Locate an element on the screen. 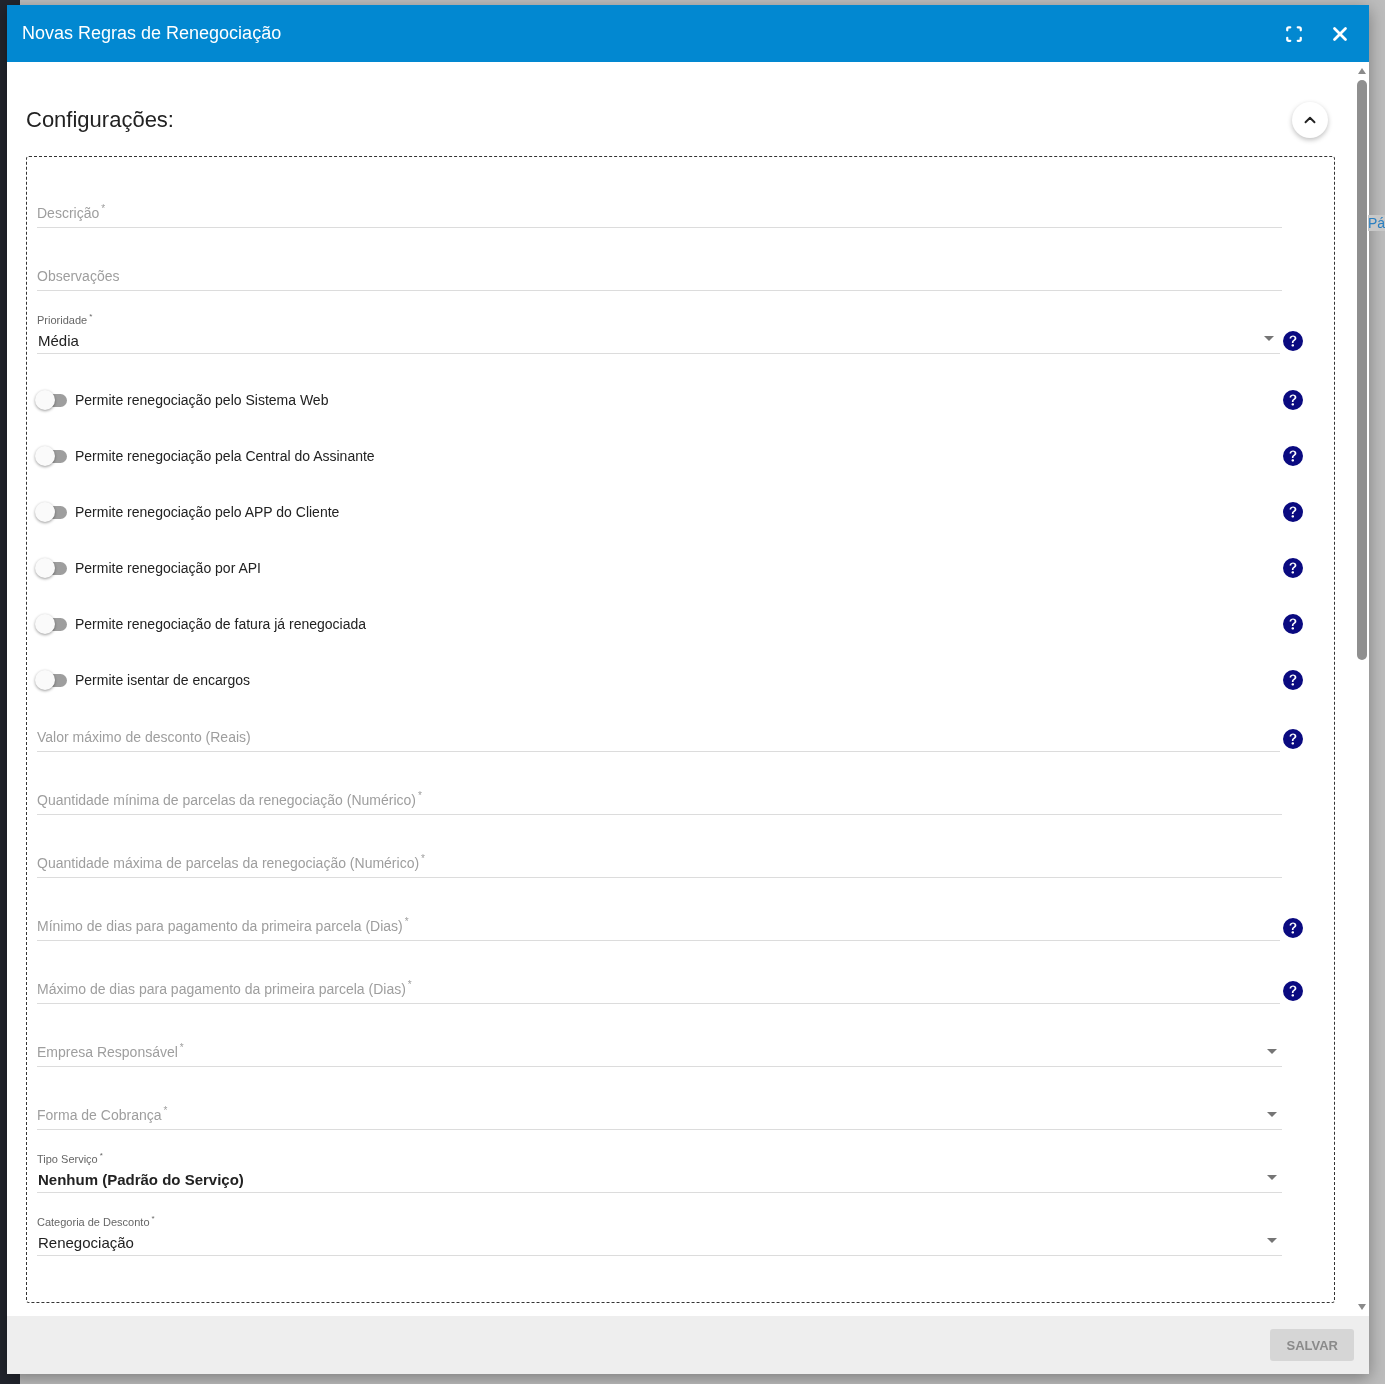  field-label: Mínimo de dias para pagamento da primeira parcela (Dias)$^{*}$ is located at coordinates (223, 925).